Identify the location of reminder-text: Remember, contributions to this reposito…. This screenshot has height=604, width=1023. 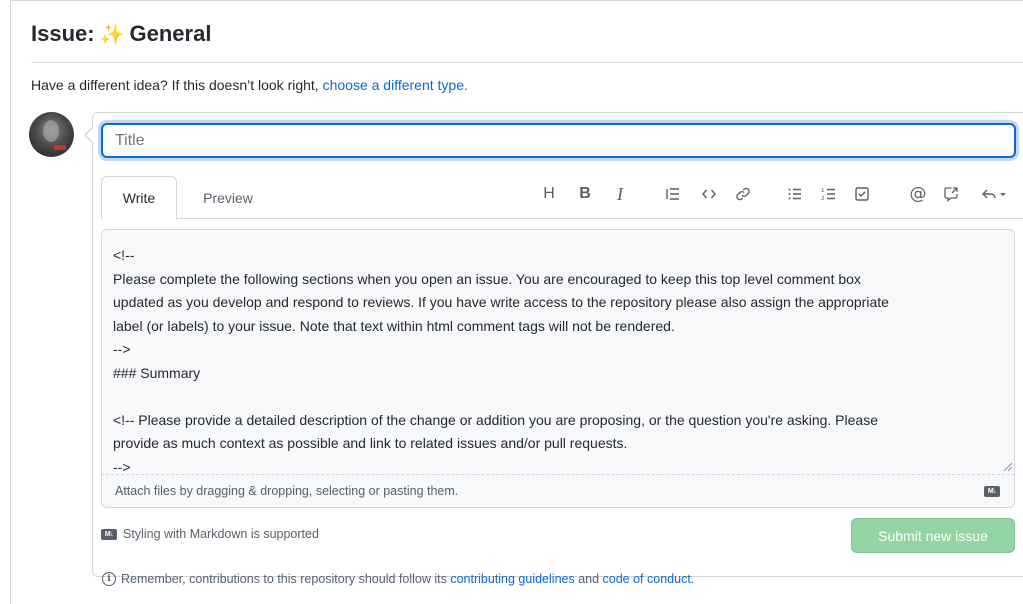
(286, 579).